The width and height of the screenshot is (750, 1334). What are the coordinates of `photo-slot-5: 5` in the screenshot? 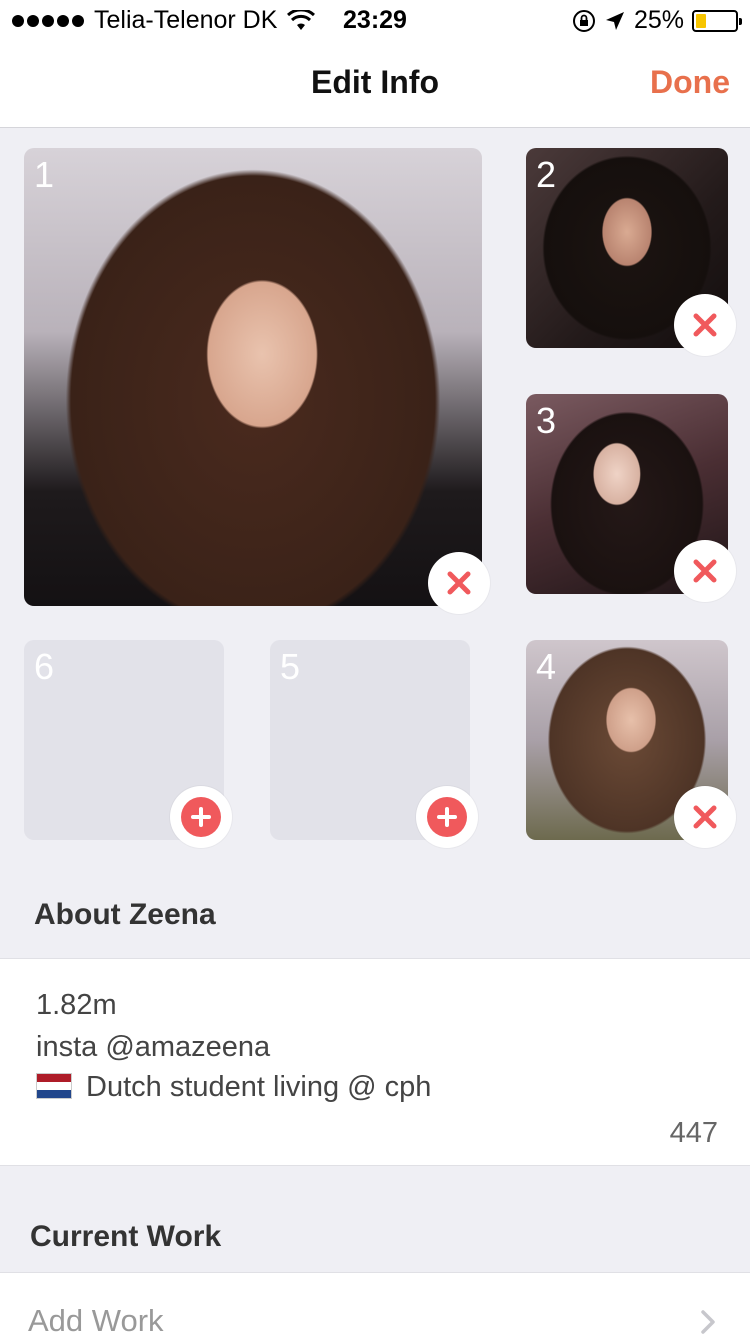 It's located at (374, 744).